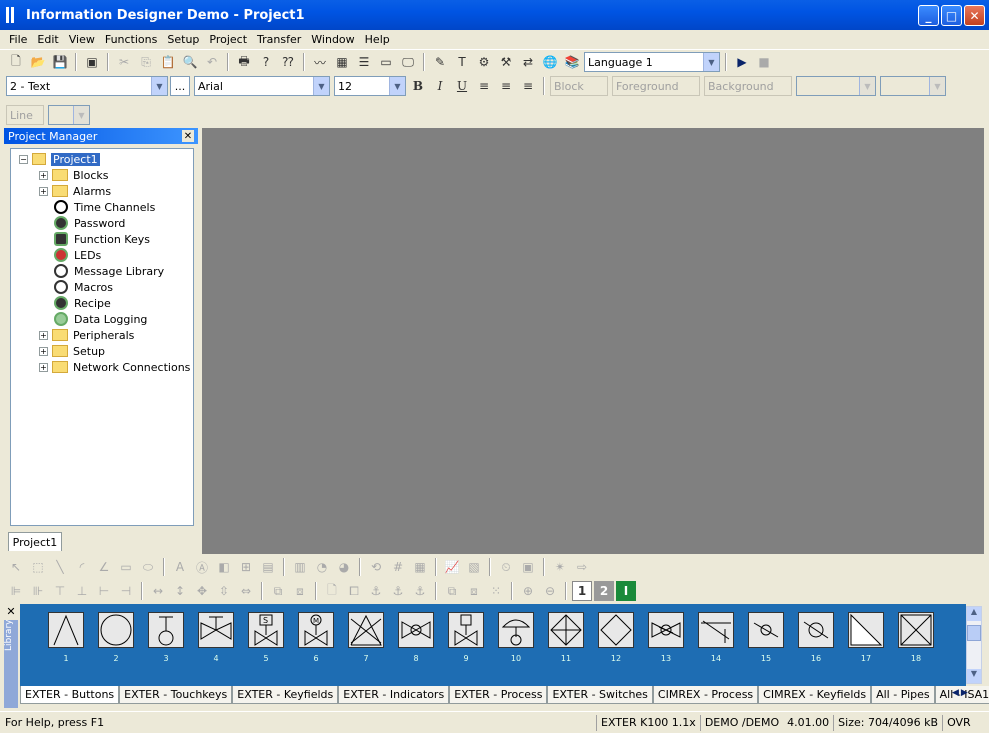 This screenshot has width=989, height=733. What do you see at coordinates (705, 695) in the screenshot?
I see `tab-cimrex-process: CIMREX - Process` at bounding box center [705, 695].